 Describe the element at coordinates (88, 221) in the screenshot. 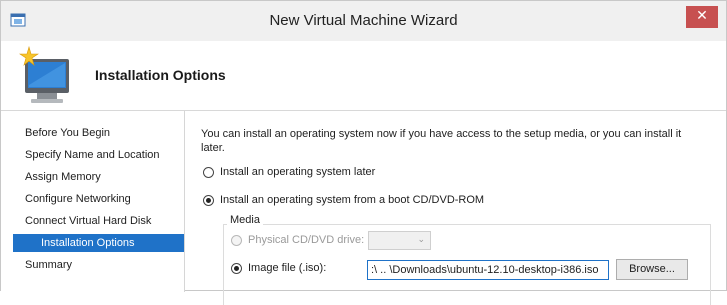

I see `sidebar-item-connect-vhd: Connect Virtual Hard Disk` at that location.